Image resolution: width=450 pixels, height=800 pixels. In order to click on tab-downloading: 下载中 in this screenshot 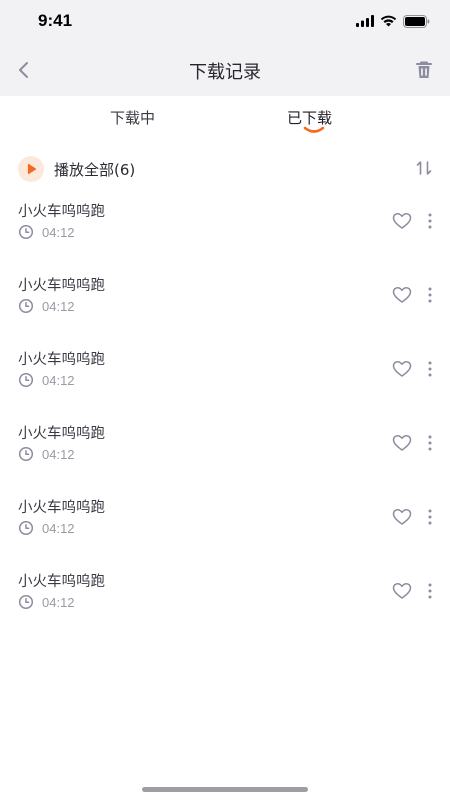, I will do `click(132, 117)`.